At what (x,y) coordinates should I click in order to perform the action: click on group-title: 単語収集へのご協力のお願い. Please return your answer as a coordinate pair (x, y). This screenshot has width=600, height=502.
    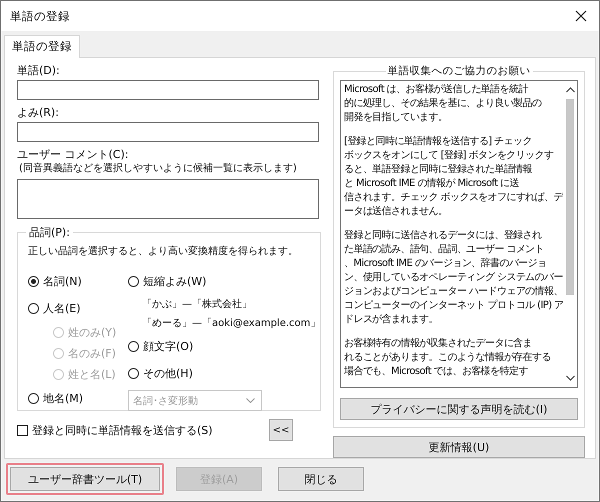
    Looking at the image, I should click on (459, 71).